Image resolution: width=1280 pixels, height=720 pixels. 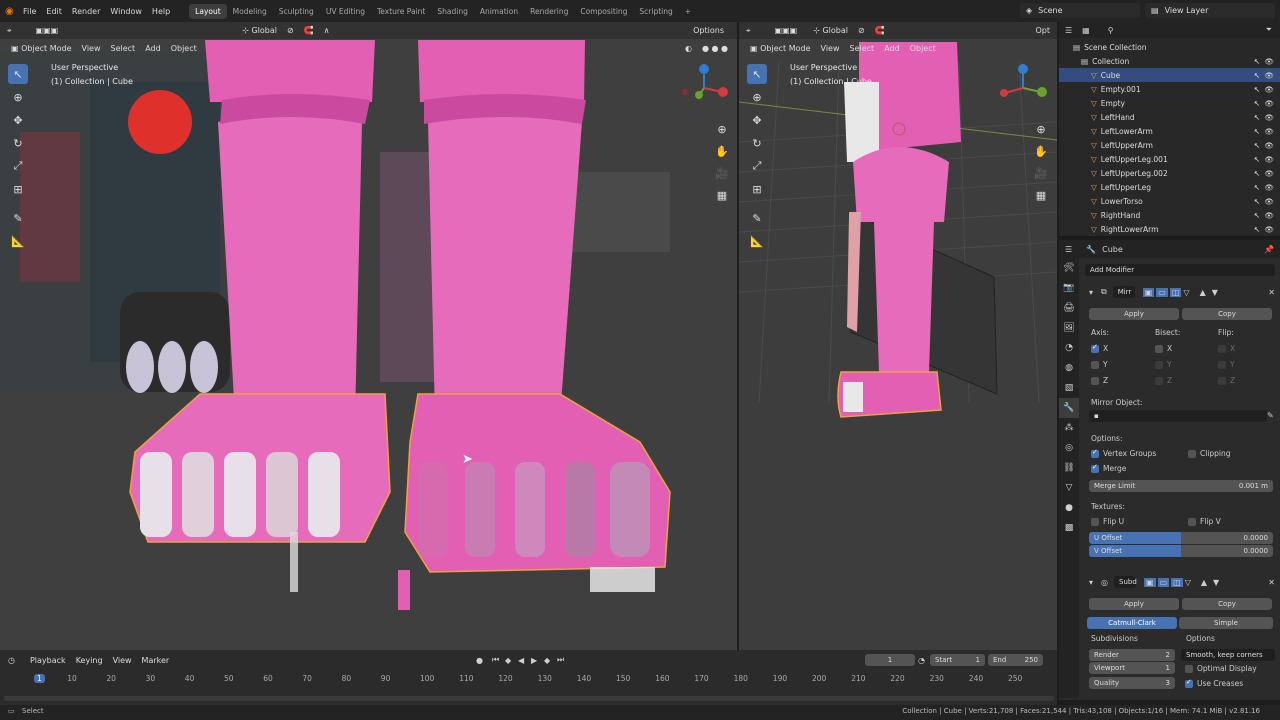 I want to click on menu-render: Render, so click(x=86, y=11).